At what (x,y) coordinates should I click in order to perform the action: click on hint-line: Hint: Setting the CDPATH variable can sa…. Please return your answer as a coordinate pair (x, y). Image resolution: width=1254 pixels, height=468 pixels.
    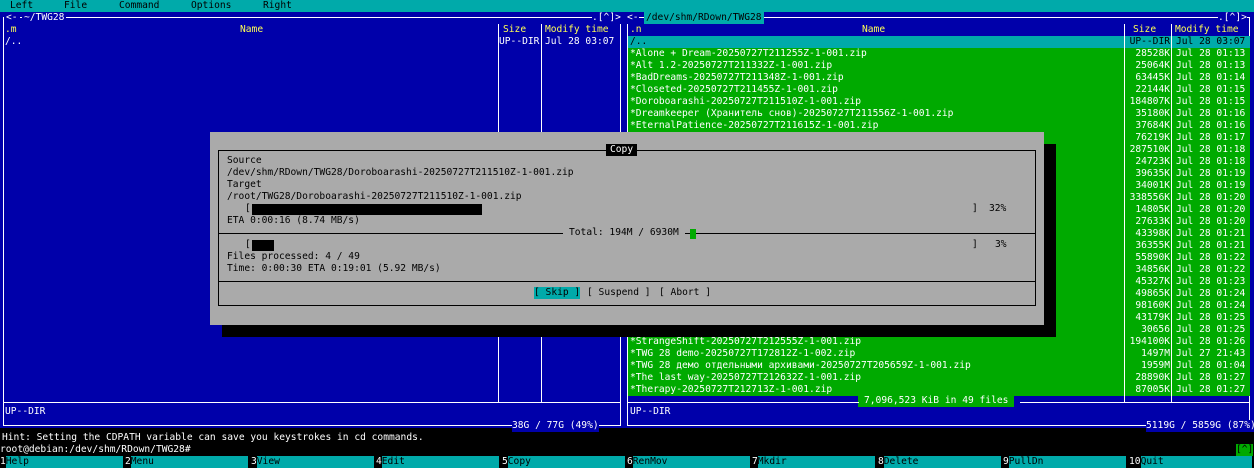
    Looking at the image, I should click on (213, 437).